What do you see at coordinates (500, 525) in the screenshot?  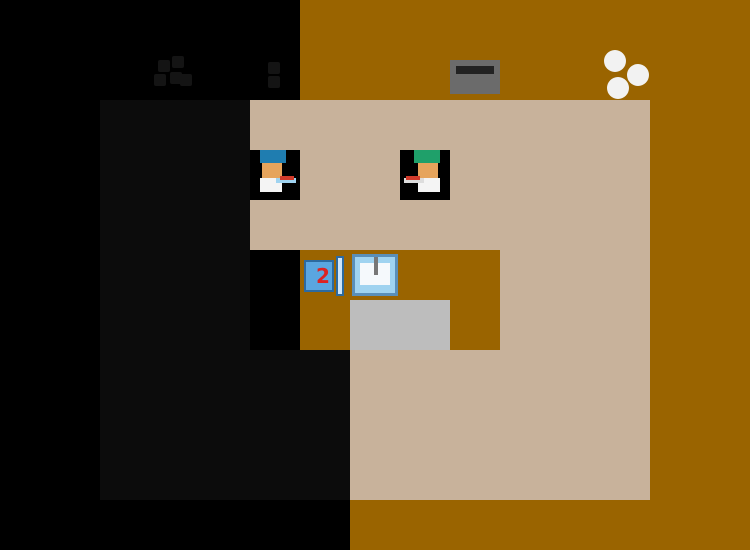 I see `counter-bottom` at bounding box center [500, 525].